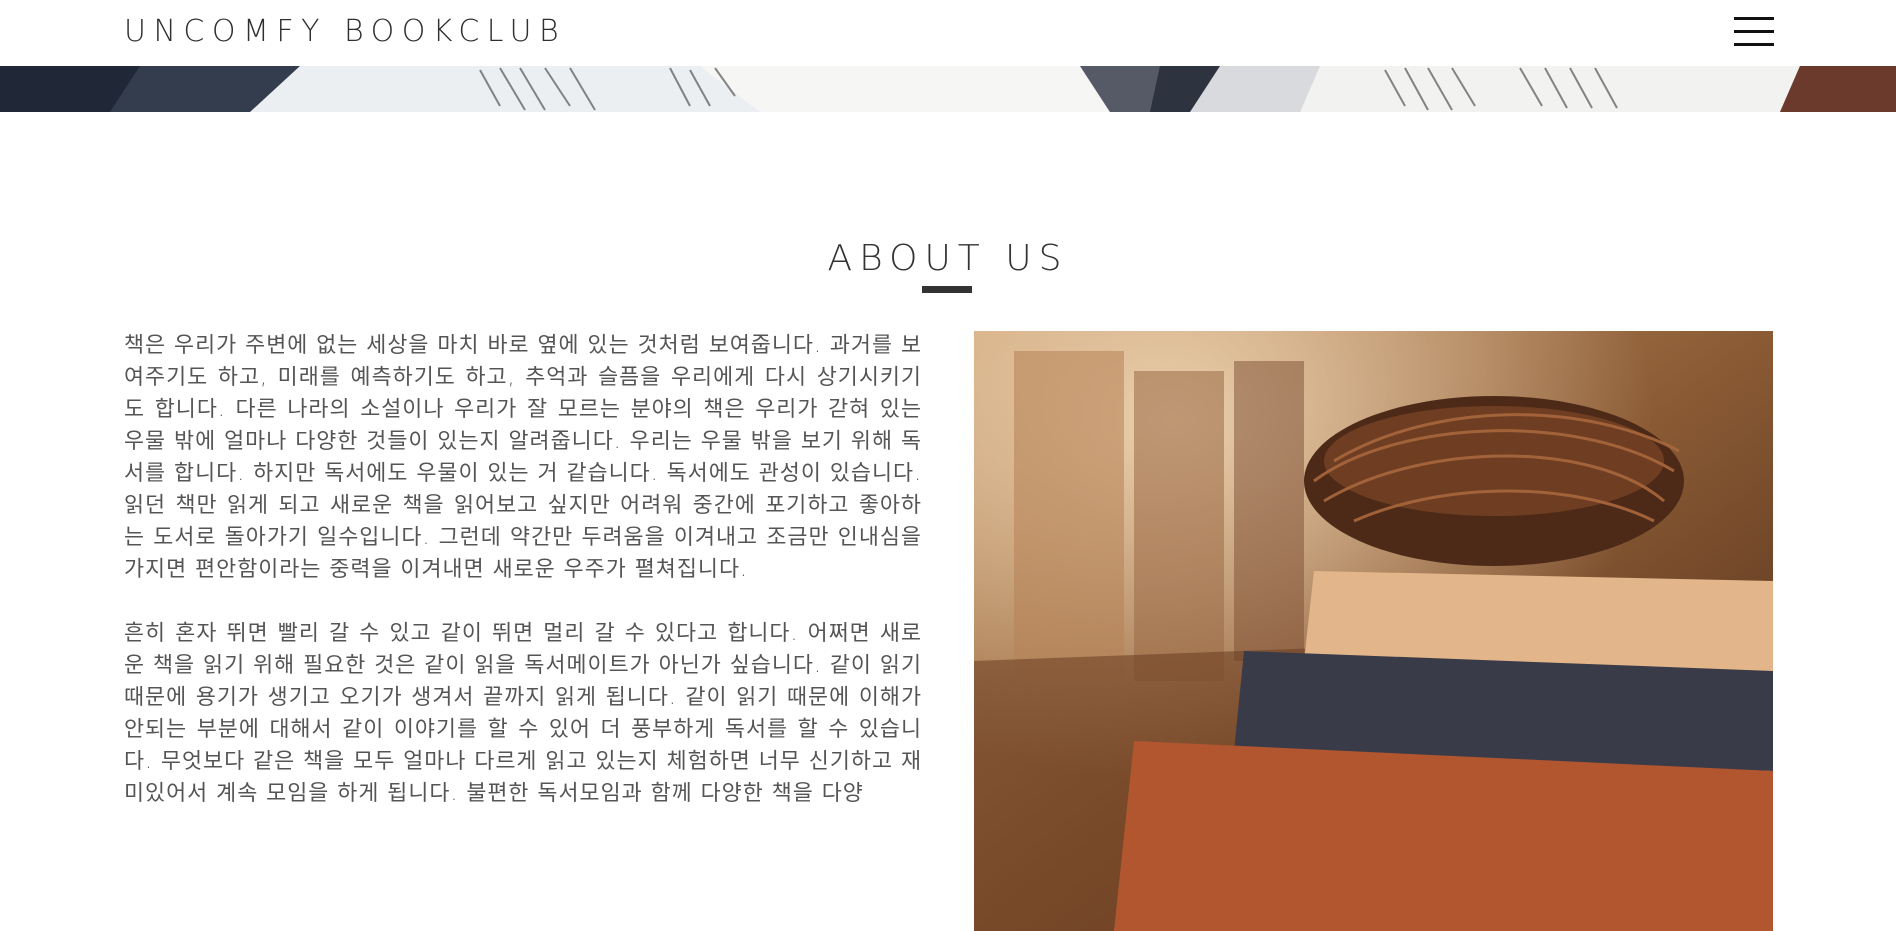  Describe the element at coordinates (1754, 18) in the screenshot. I see `menu-line-top` at that location.